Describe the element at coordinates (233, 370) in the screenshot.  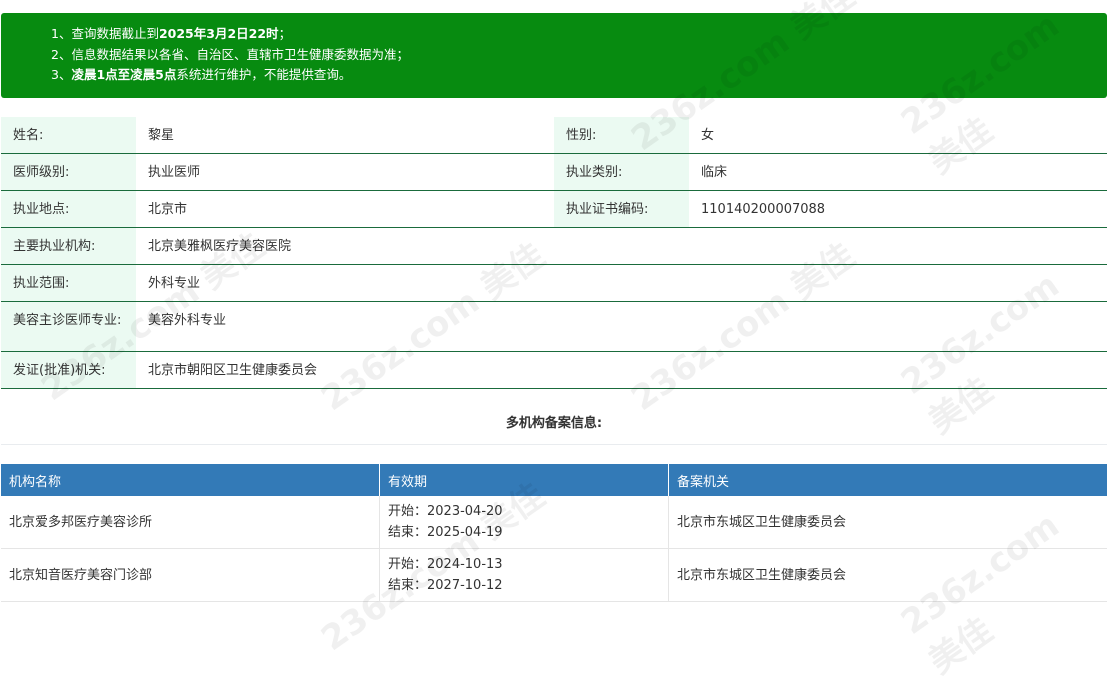
I see `issuer-value: 北京市朝阳区卫生健康委员会` at that location.